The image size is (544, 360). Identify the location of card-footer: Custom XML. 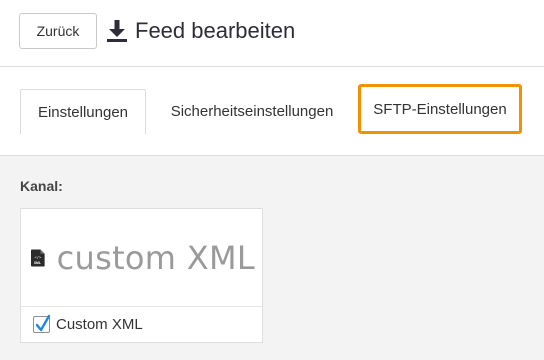
(141, 324).